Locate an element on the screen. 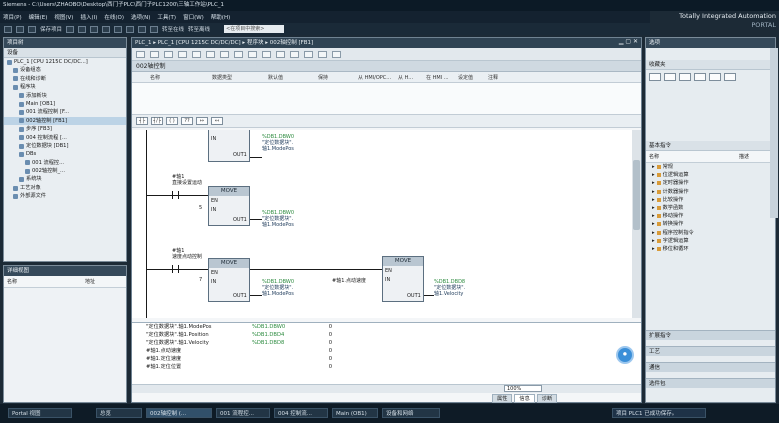 The width and height of the screenshot is (779, 423). favorites-section: 收藏夹 is located at coordinates (710, 65).